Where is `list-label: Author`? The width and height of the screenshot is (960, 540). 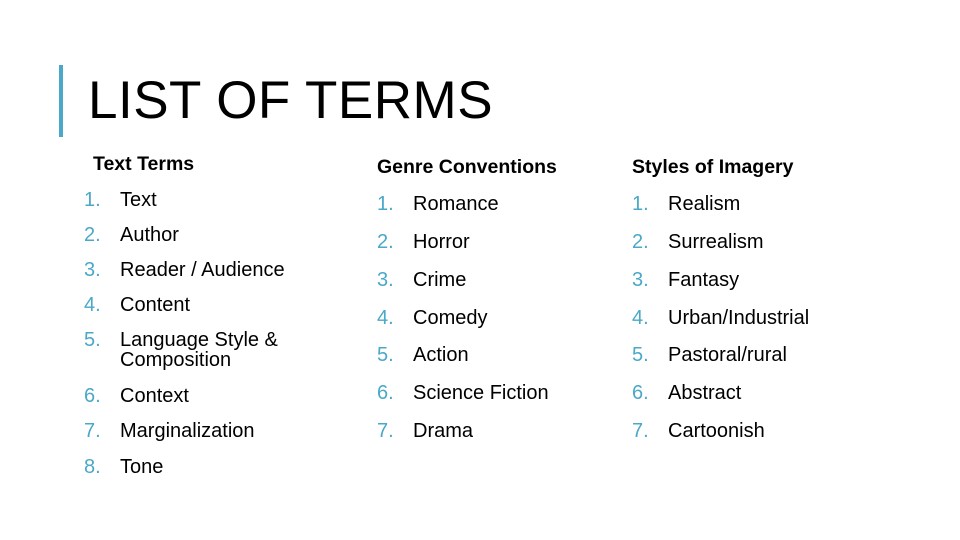 list-label: Author is located at coordinates (149, 235).